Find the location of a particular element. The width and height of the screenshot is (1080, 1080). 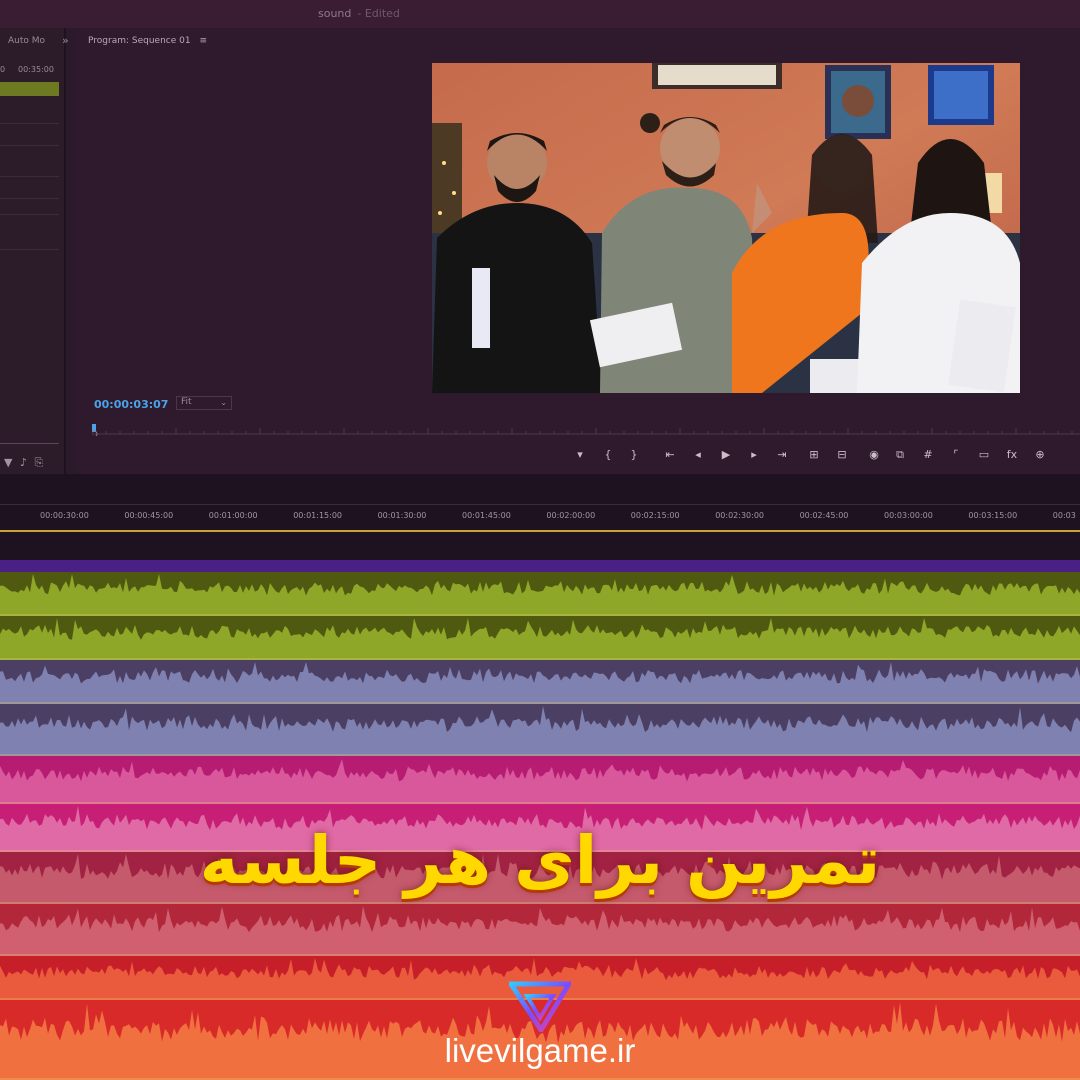

panel-menu-icon: ≡ is located at coordinates (203, 41).